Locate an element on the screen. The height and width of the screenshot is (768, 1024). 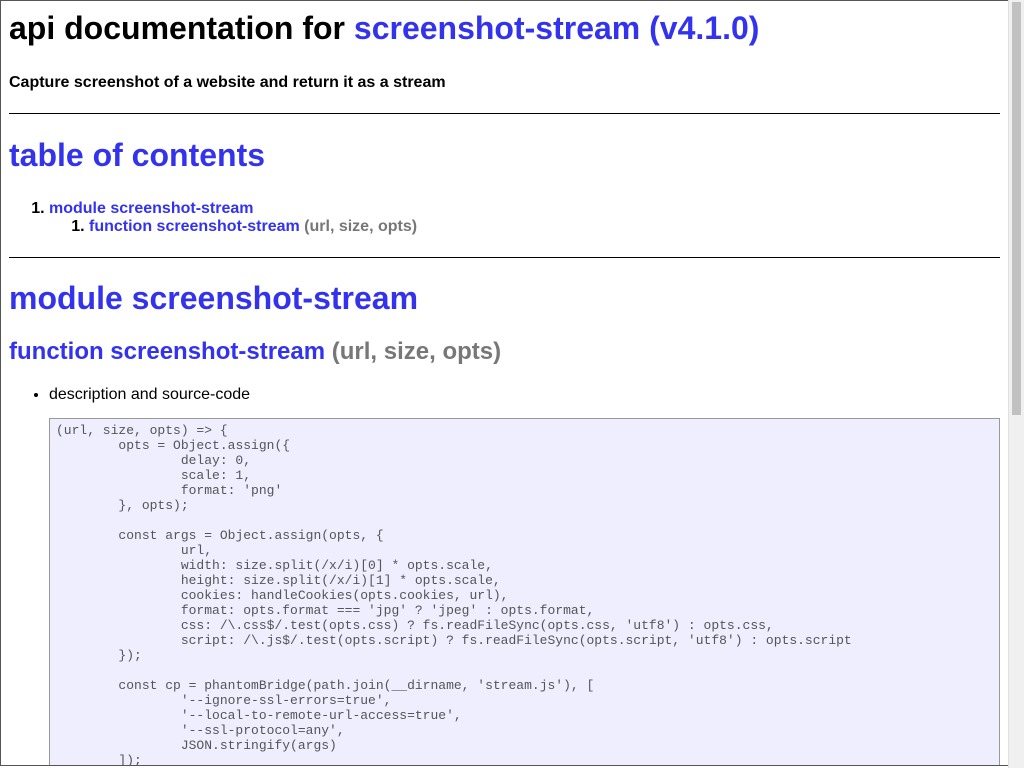
function-name: function screenshot-stream is located at coordinates (167, 351).